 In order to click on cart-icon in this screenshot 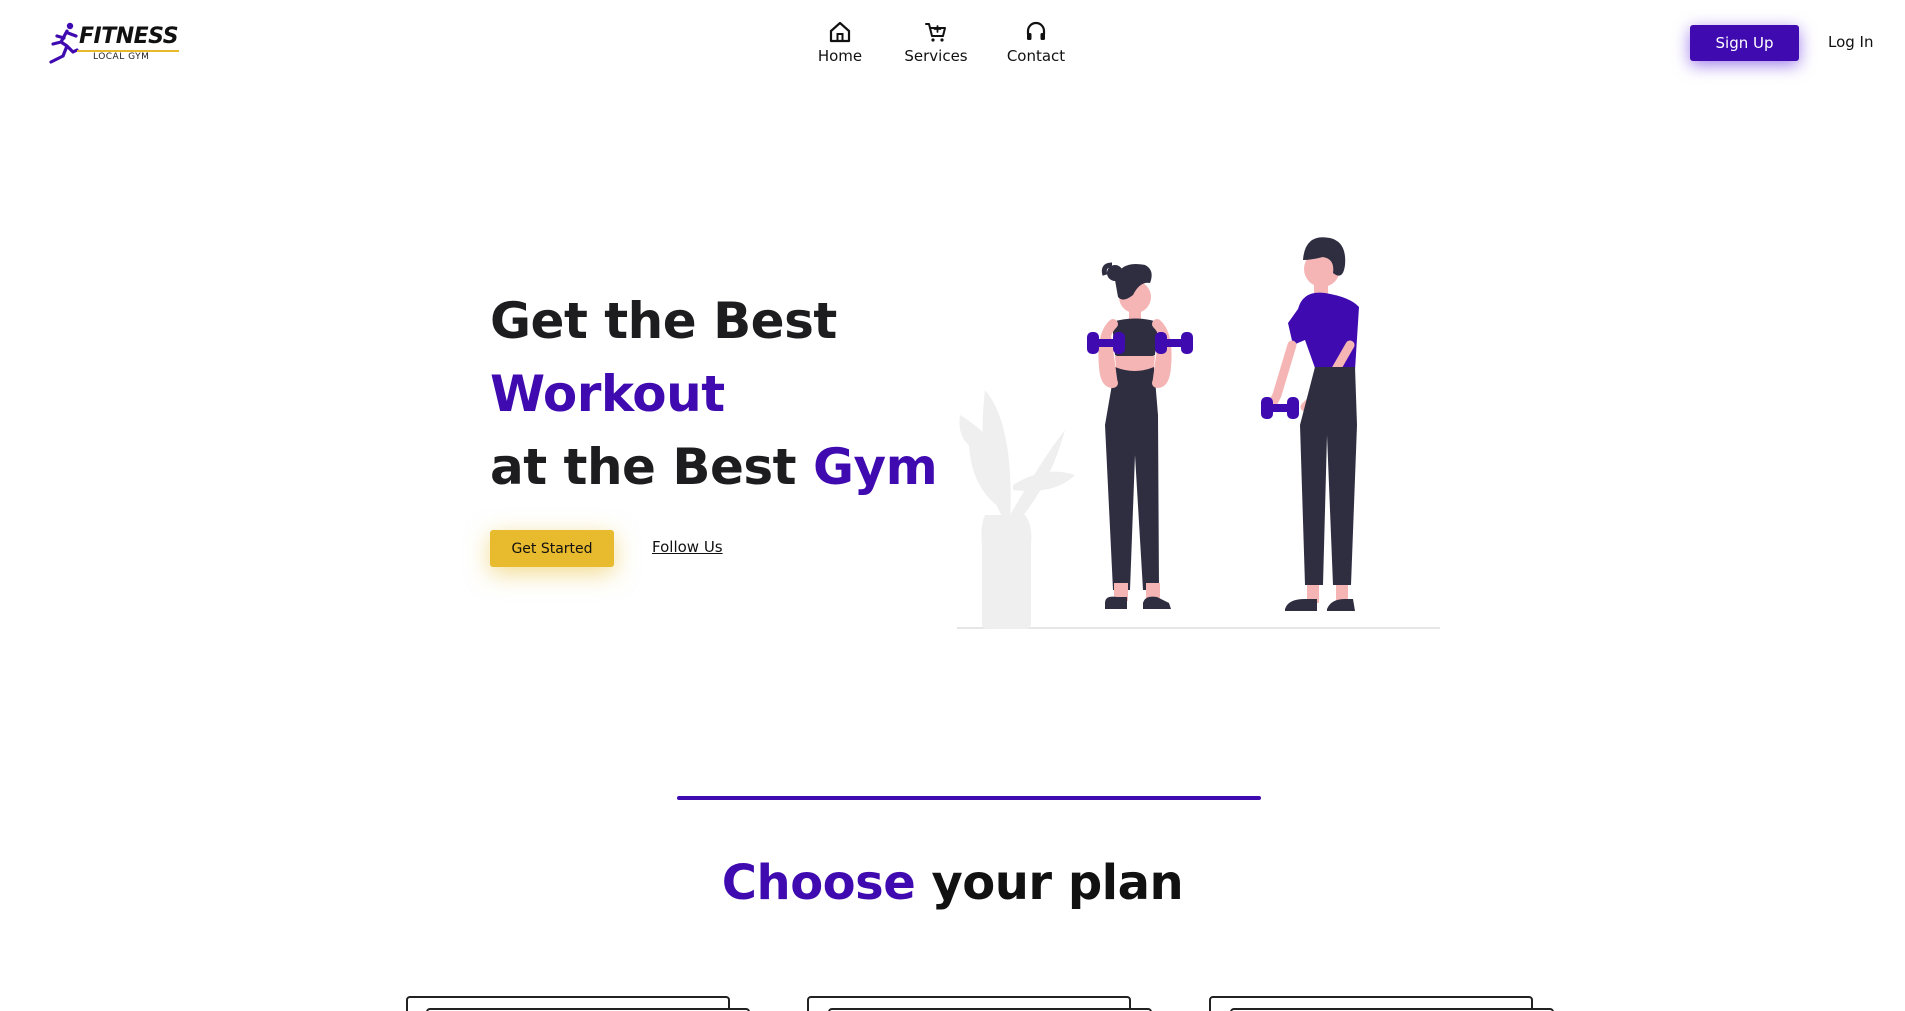, I will do `click(936, 32)`.